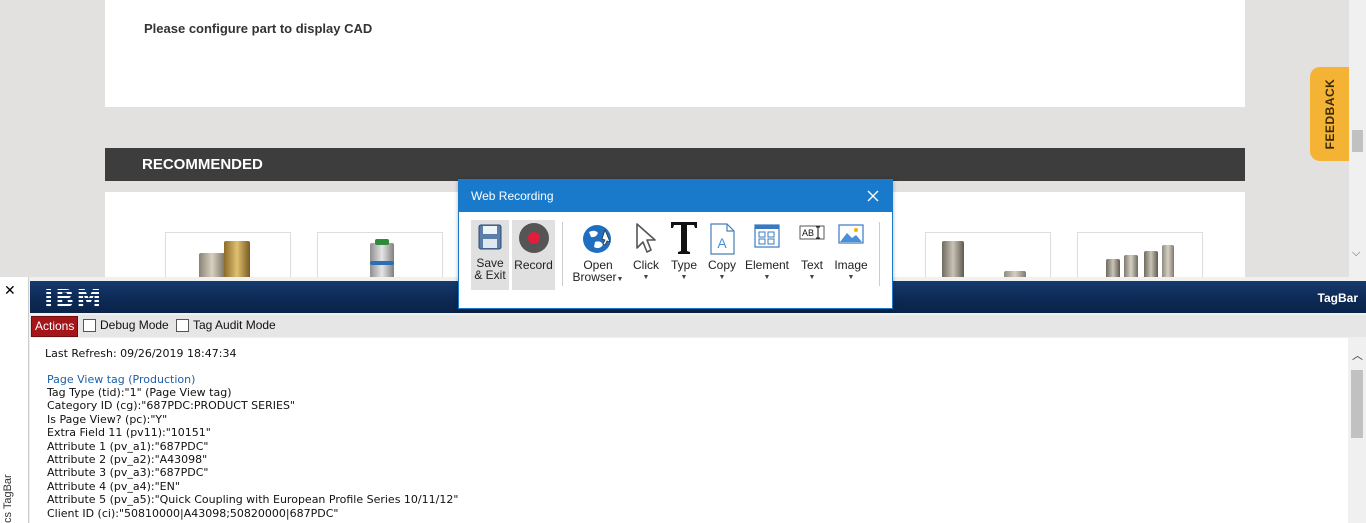  What do you see at coordinates (721, 265) in the screenshot?
I see `copy-label: Copy` at bounding box center [721, 265].